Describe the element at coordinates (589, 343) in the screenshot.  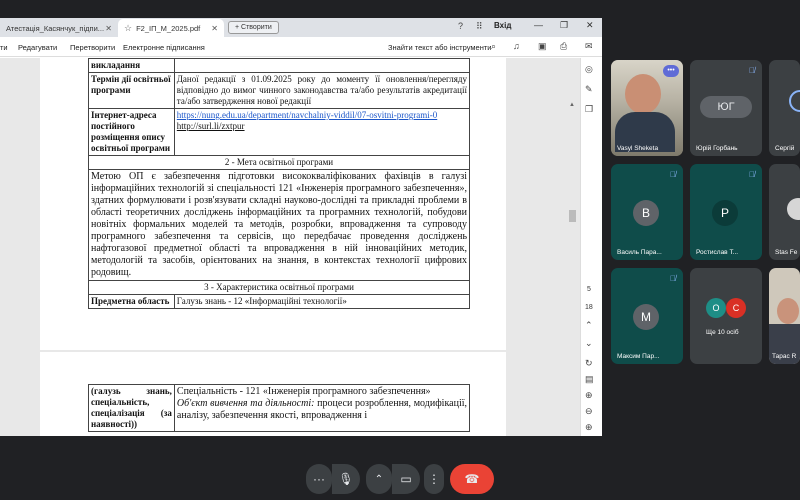
I see `page-down-icon: ⌄` at that location.